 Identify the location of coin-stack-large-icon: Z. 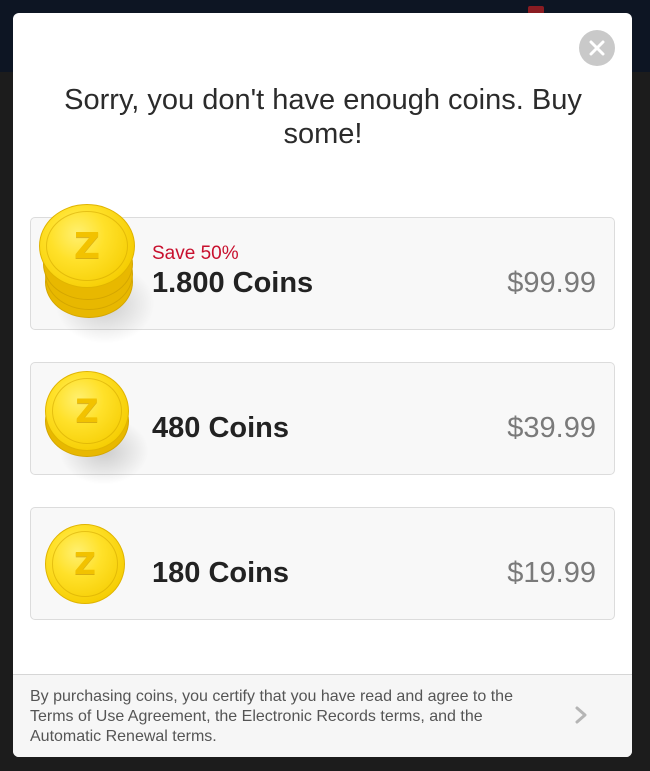
(96, 274).